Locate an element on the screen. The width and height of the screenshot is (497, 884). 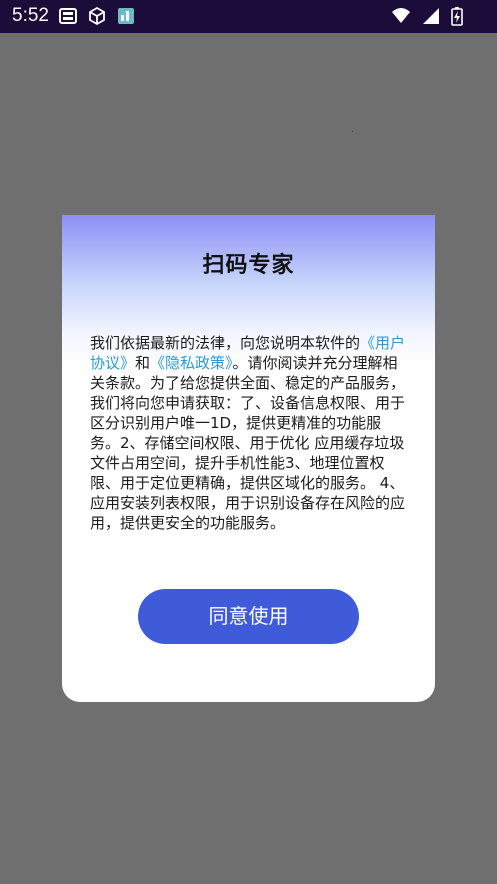
battery-charging-icon is located at coordinates (457, 16).